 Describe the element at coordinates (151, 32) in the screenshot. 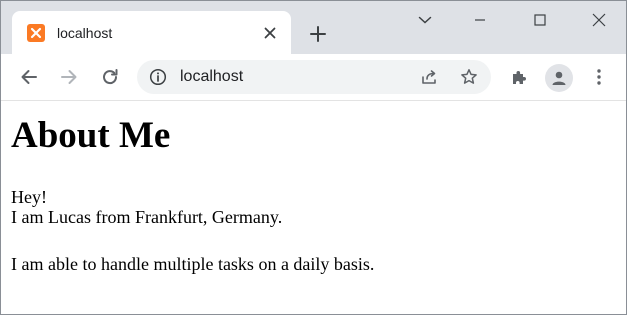

I see `tab-localhost: localhost` at that location.